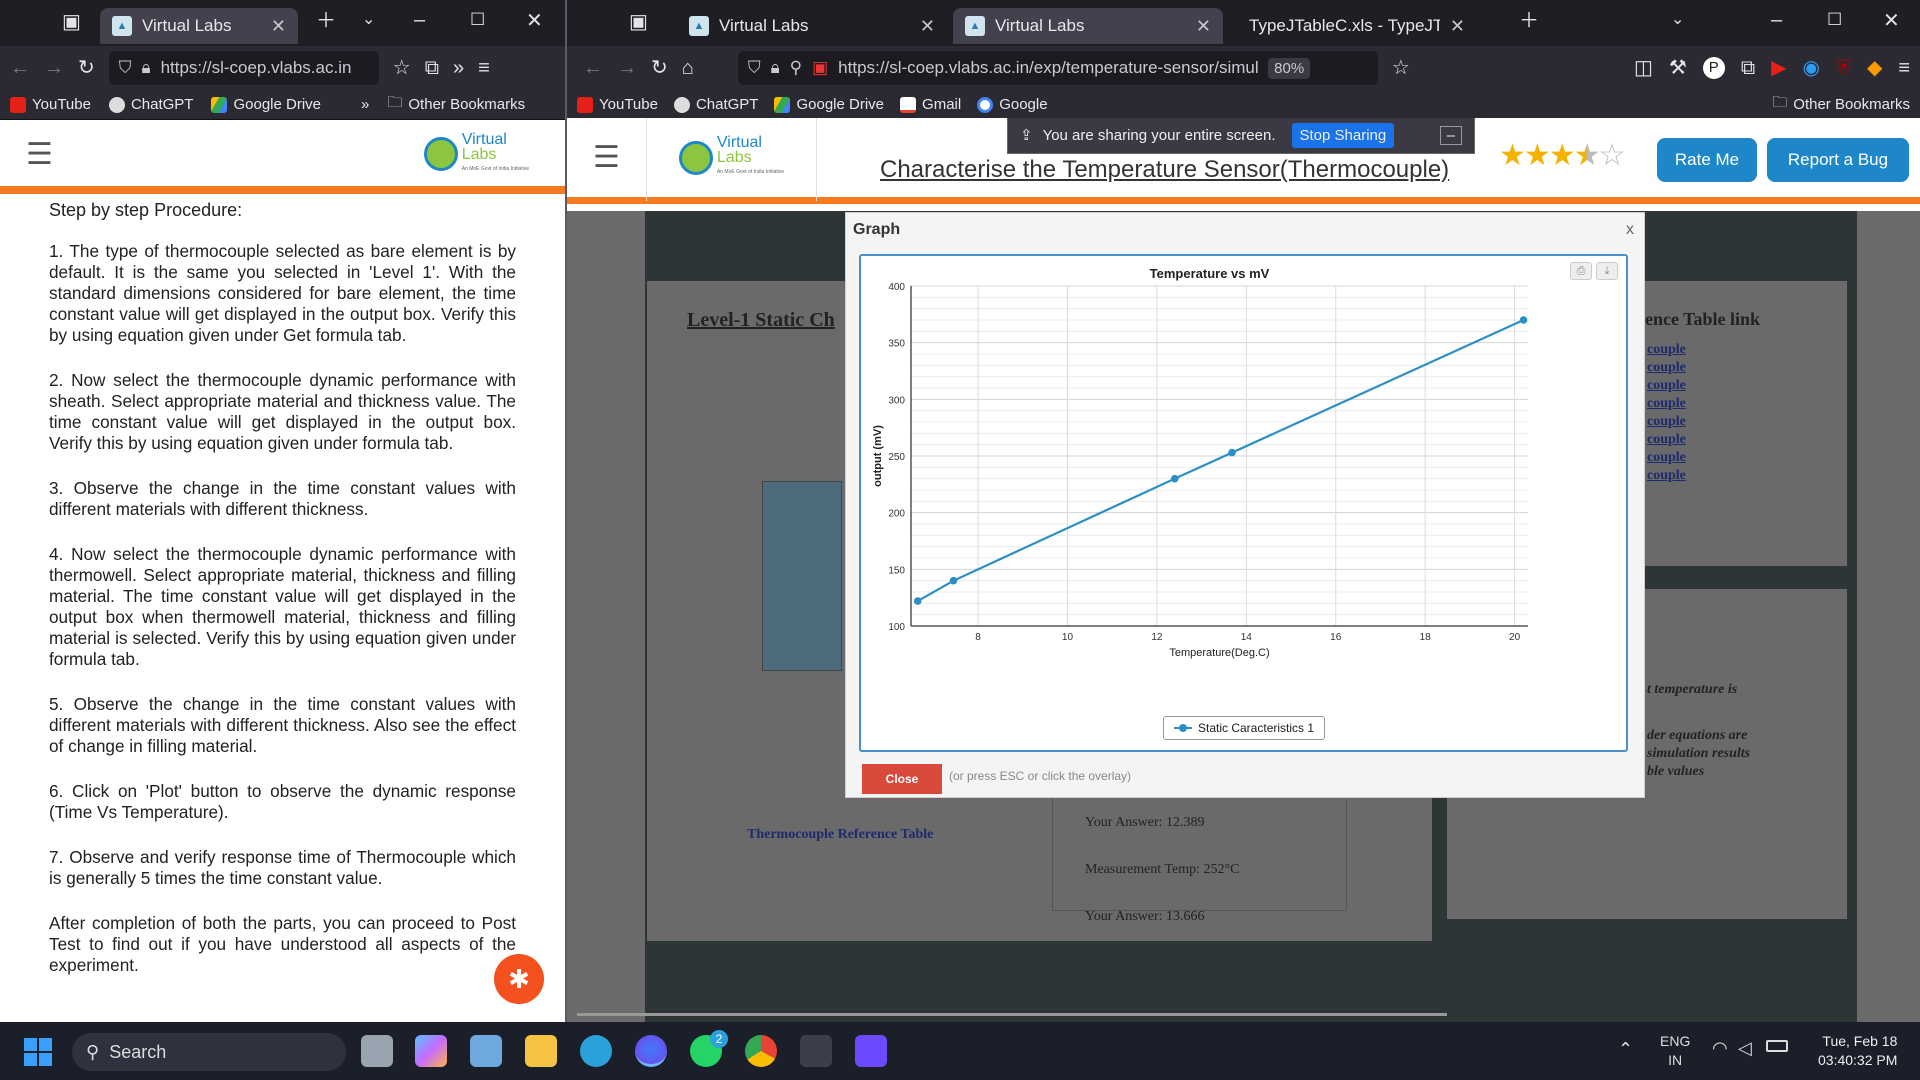 This screenshot has width=1920, height=1080. I want to click on left-url-bar: ⛉ 🔒︎ https://sl-coep.vlabs.ac.in, so click(243, 68).